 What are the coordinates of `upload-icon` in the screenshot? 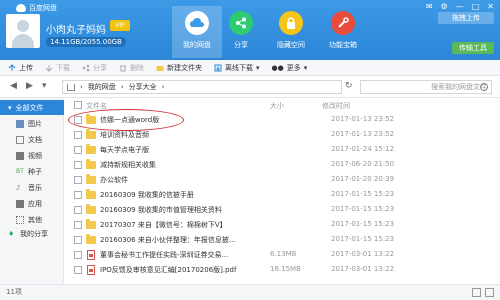 It's located at (12, 67).